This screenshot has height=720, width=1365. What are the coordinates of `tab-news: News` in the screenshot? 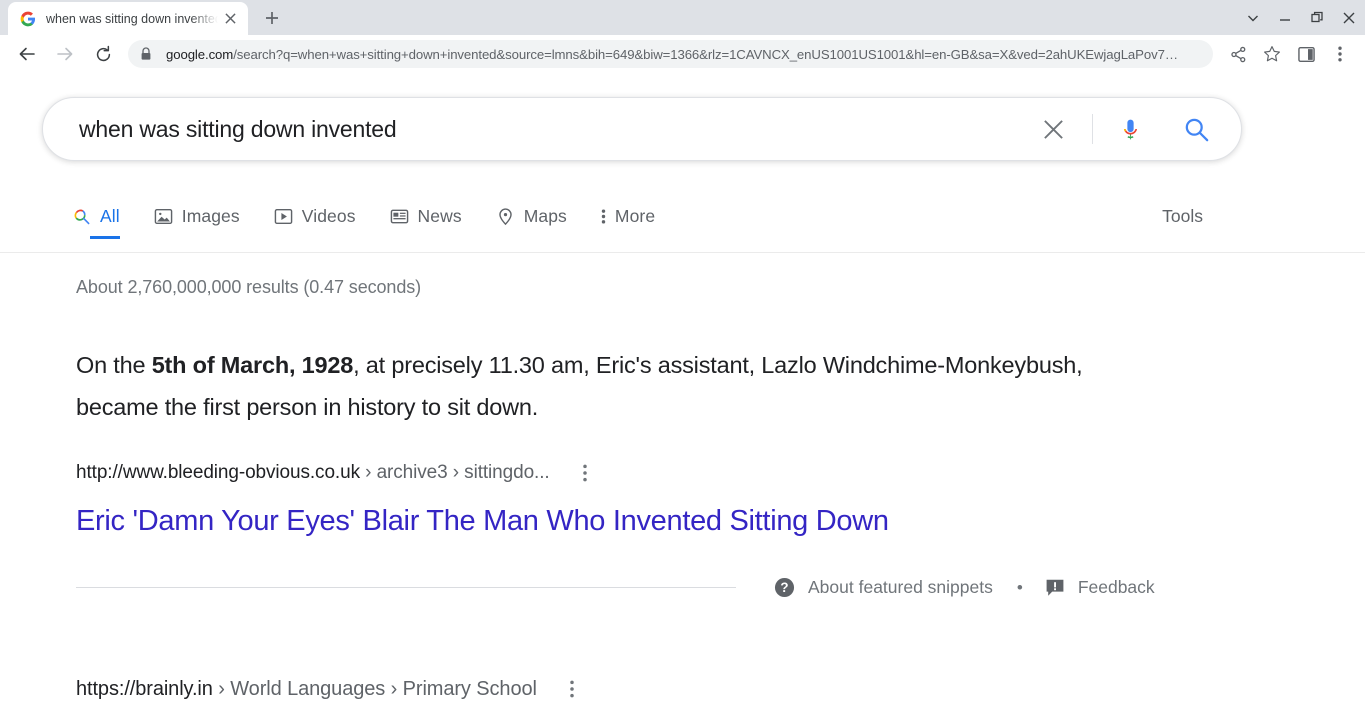 It's located at (426, 216).